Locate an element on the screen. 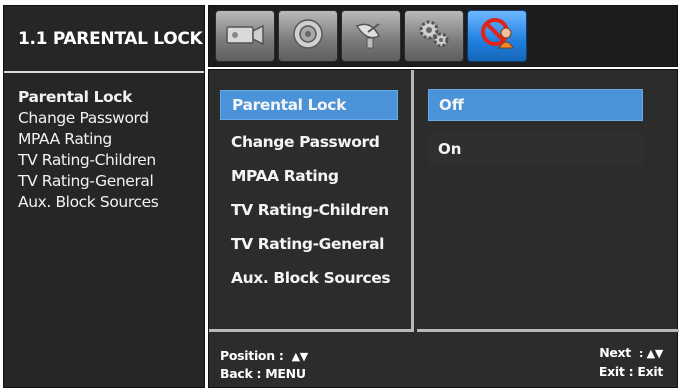 This screenshot has height=391, width=680. satellite-dish-icon is located at coordinates (371, 36).